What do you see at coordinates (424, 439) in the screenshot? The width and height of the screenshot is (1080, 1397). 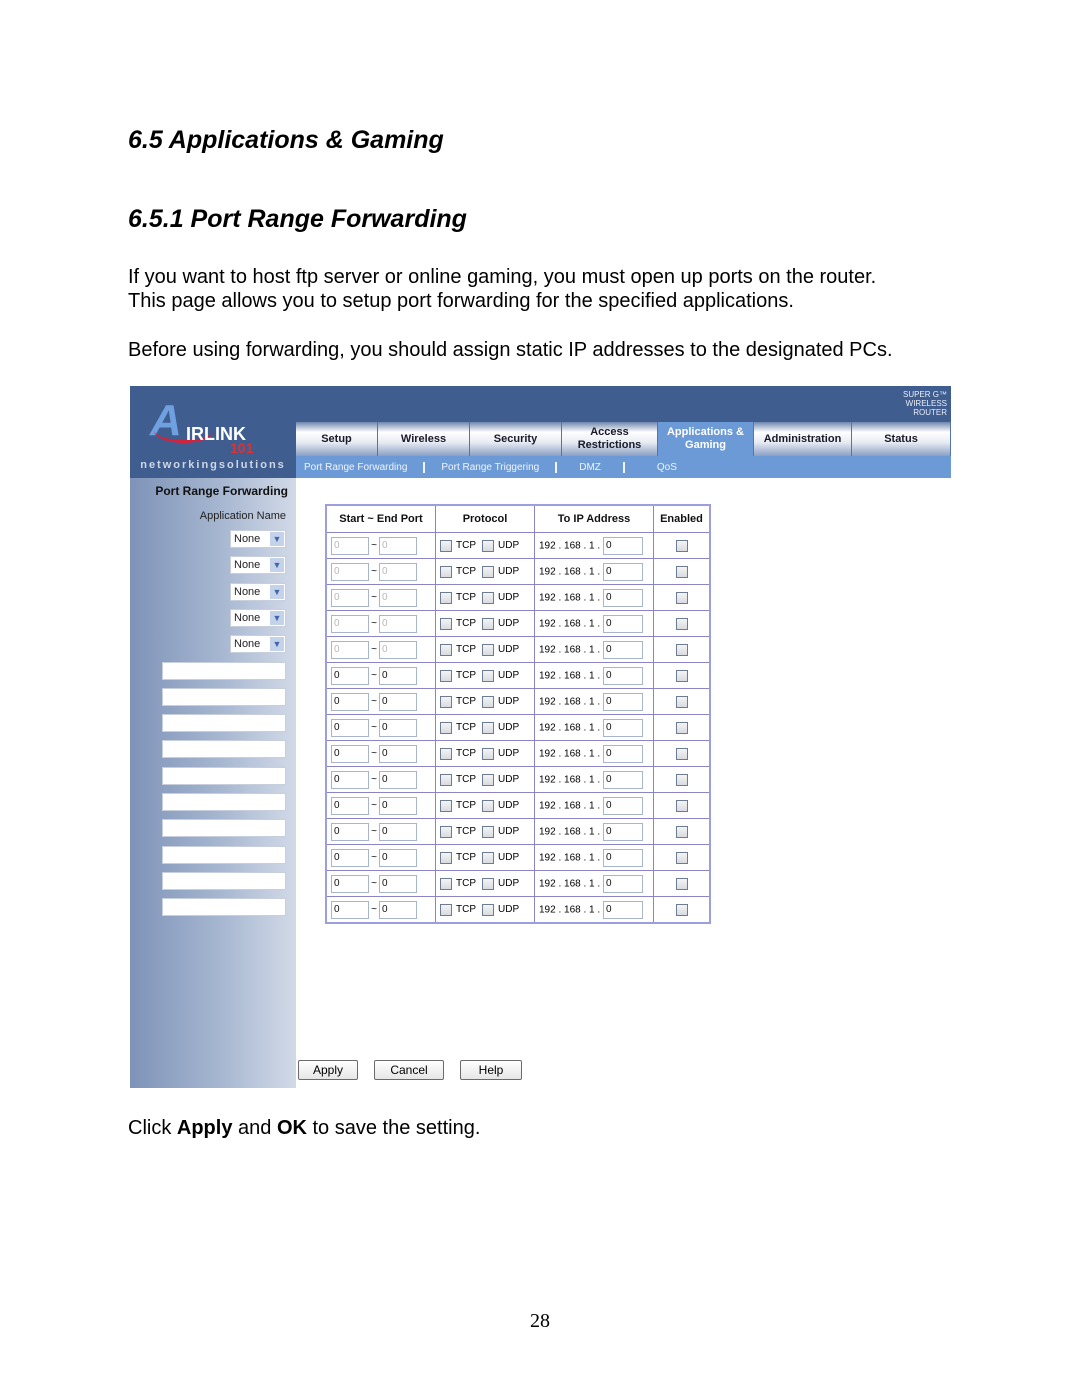 I see `tab-wireless: Wireless` at bounding box center [424, 439].